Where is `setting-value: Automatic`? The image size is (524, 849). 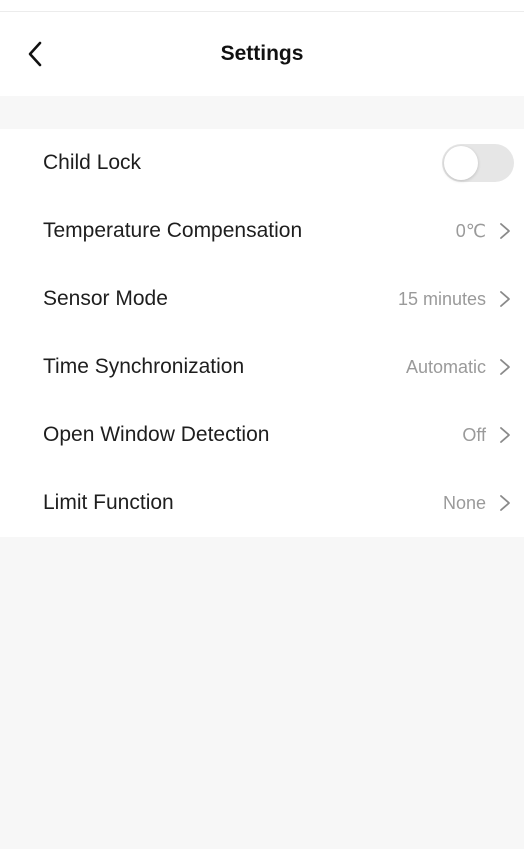
setting-value: Automatic is located at coordinates (445, 367).